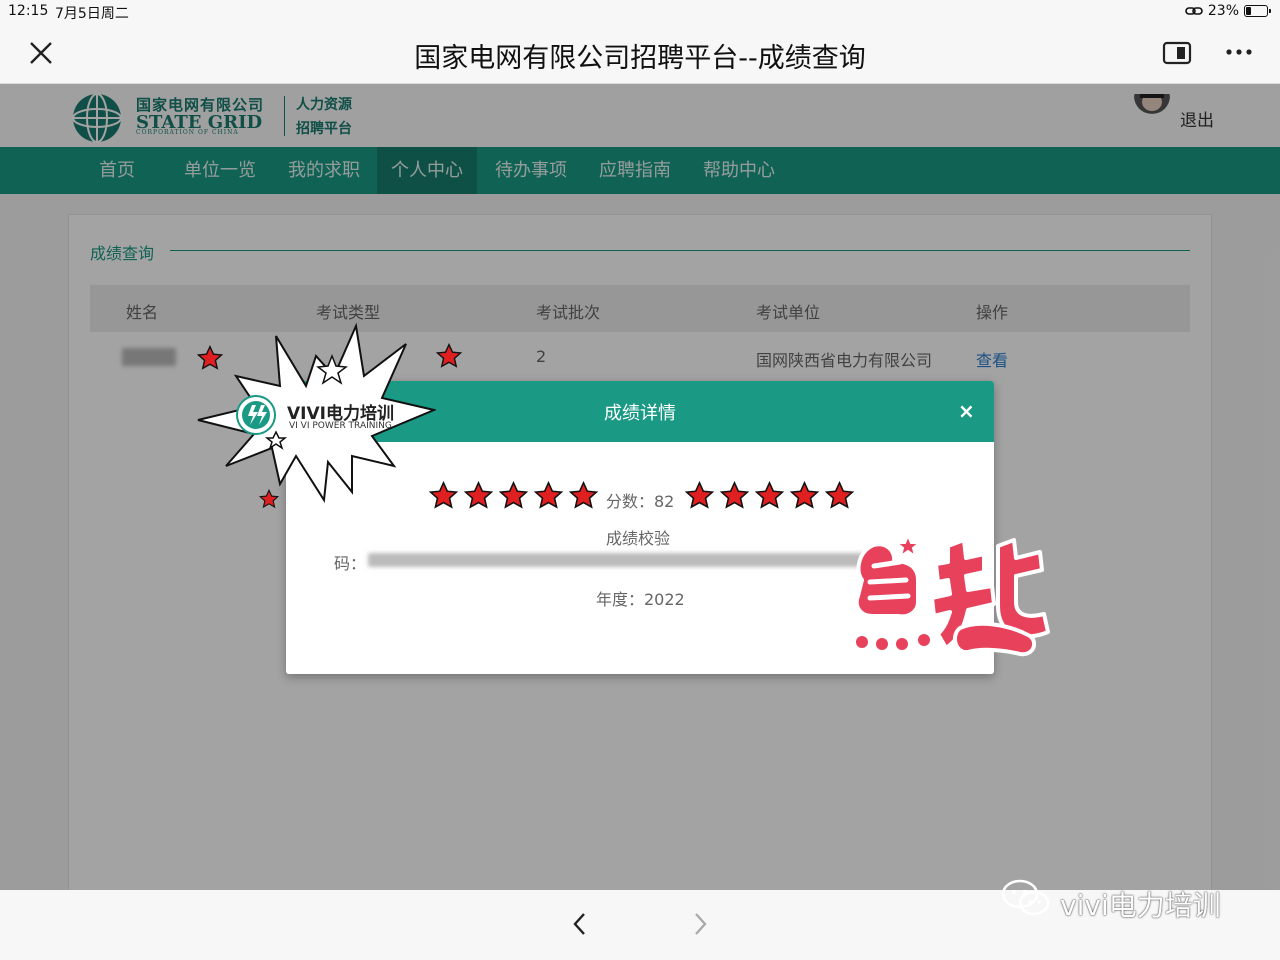 This screenshot has height=960, width=1280. Describe the element at coordinates (618, 560) in the screenshot. I see `redacted-verify-code` at that location.